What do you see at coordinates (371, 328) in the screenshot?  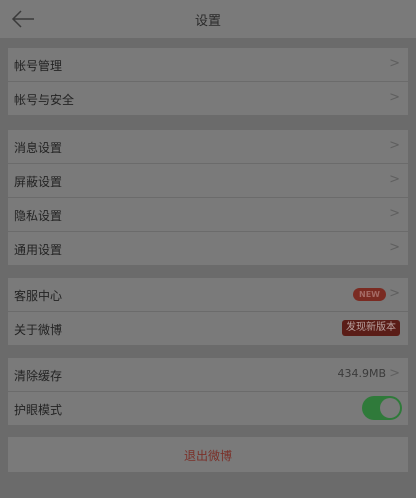 I see `new-version-badge: 发现新版本` at bounding box center [371, 328].